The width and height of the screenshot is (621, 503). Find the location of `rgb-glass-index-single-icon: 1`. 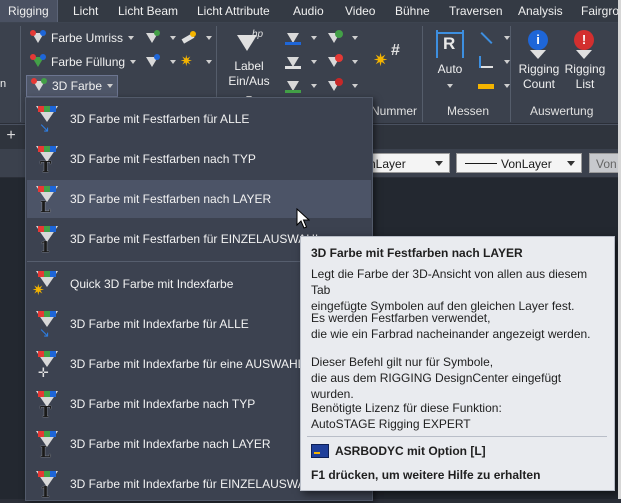

rgb-glass-index-single-icon: 1 is located at coordinates (47, 485).